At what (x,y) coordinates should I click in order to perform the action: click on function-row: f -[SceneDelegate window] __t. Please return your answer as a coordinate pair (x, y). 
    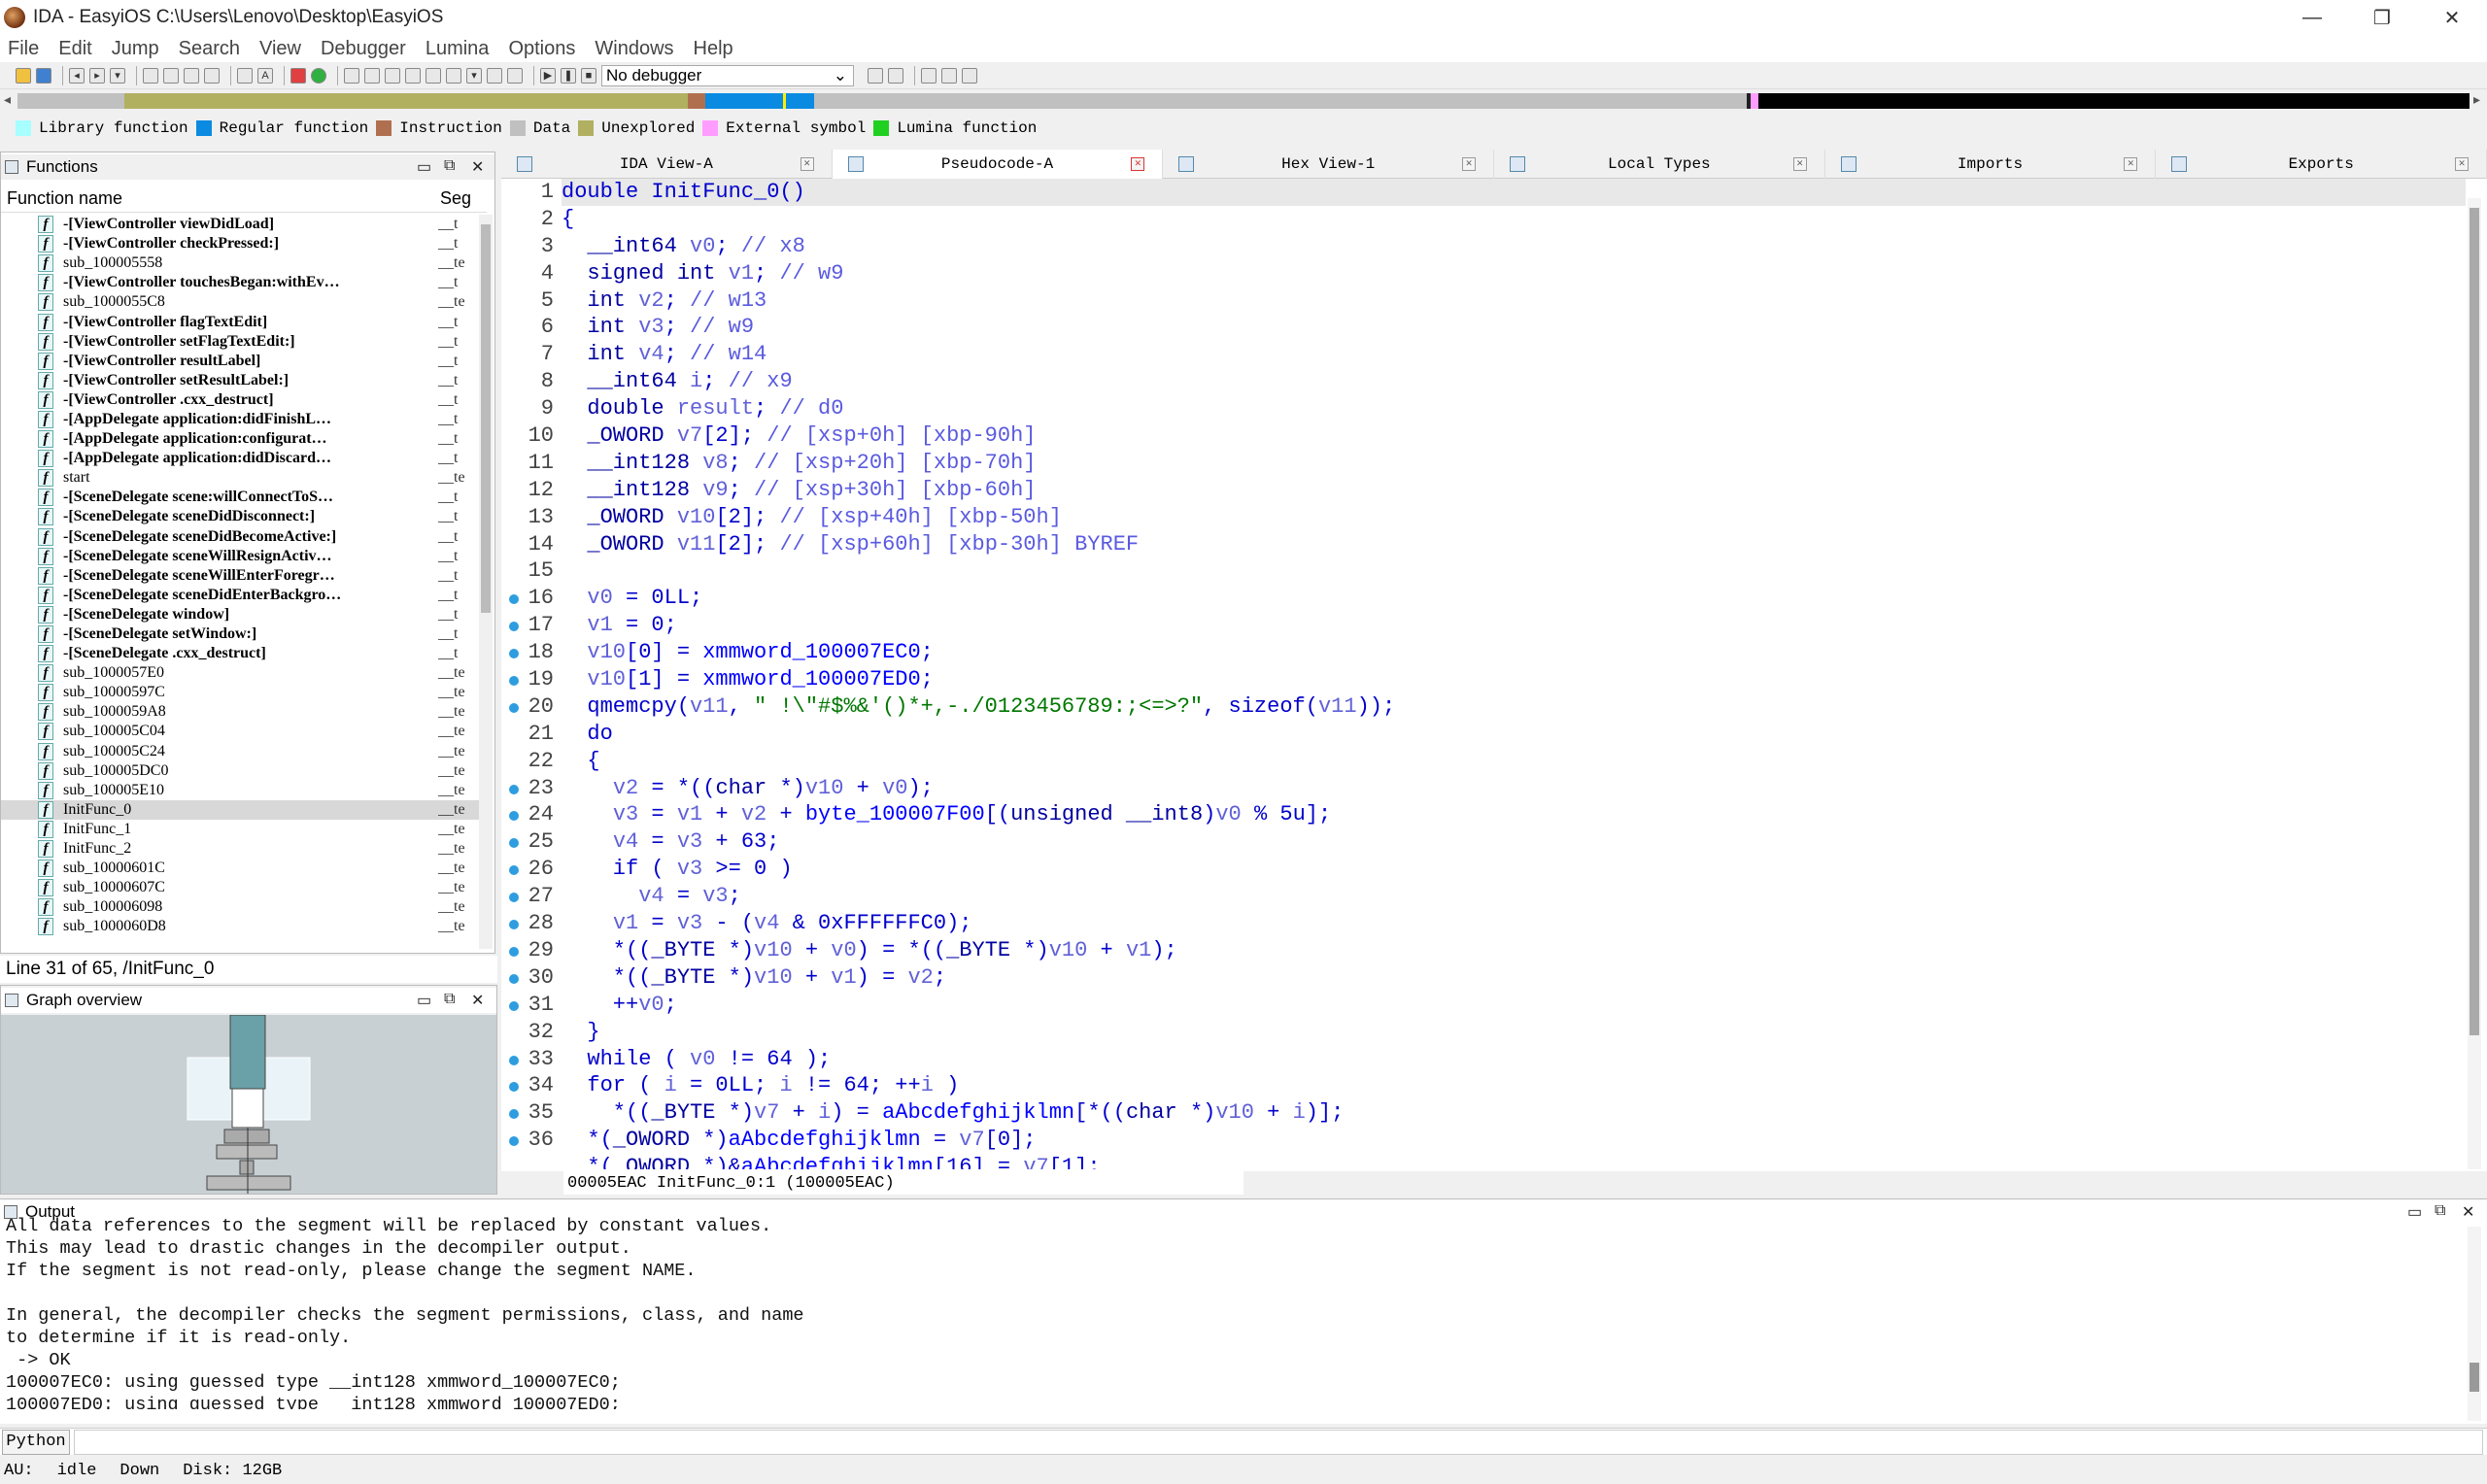
    Looking at the image, I should click on (244, 614).